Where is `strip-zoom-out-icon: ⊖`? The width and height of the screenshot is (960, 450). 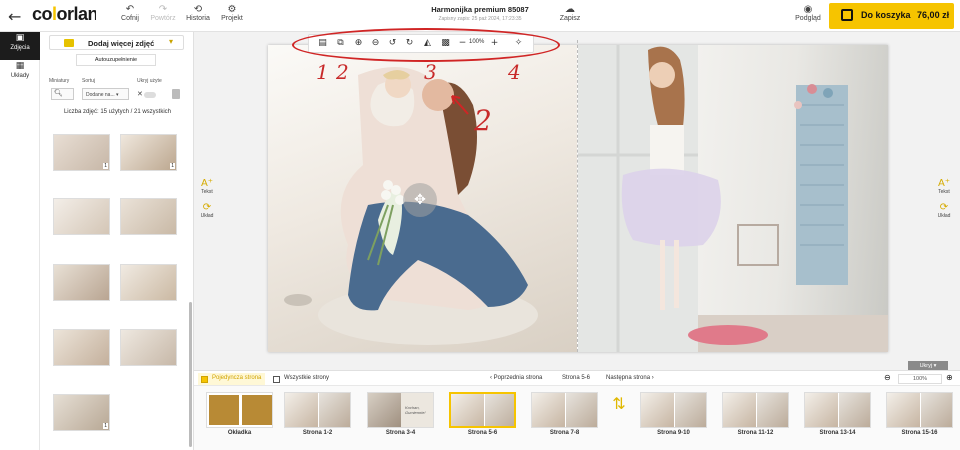 strip-zoom-out-icon: ⊖ is located at coordinates (887, 377).